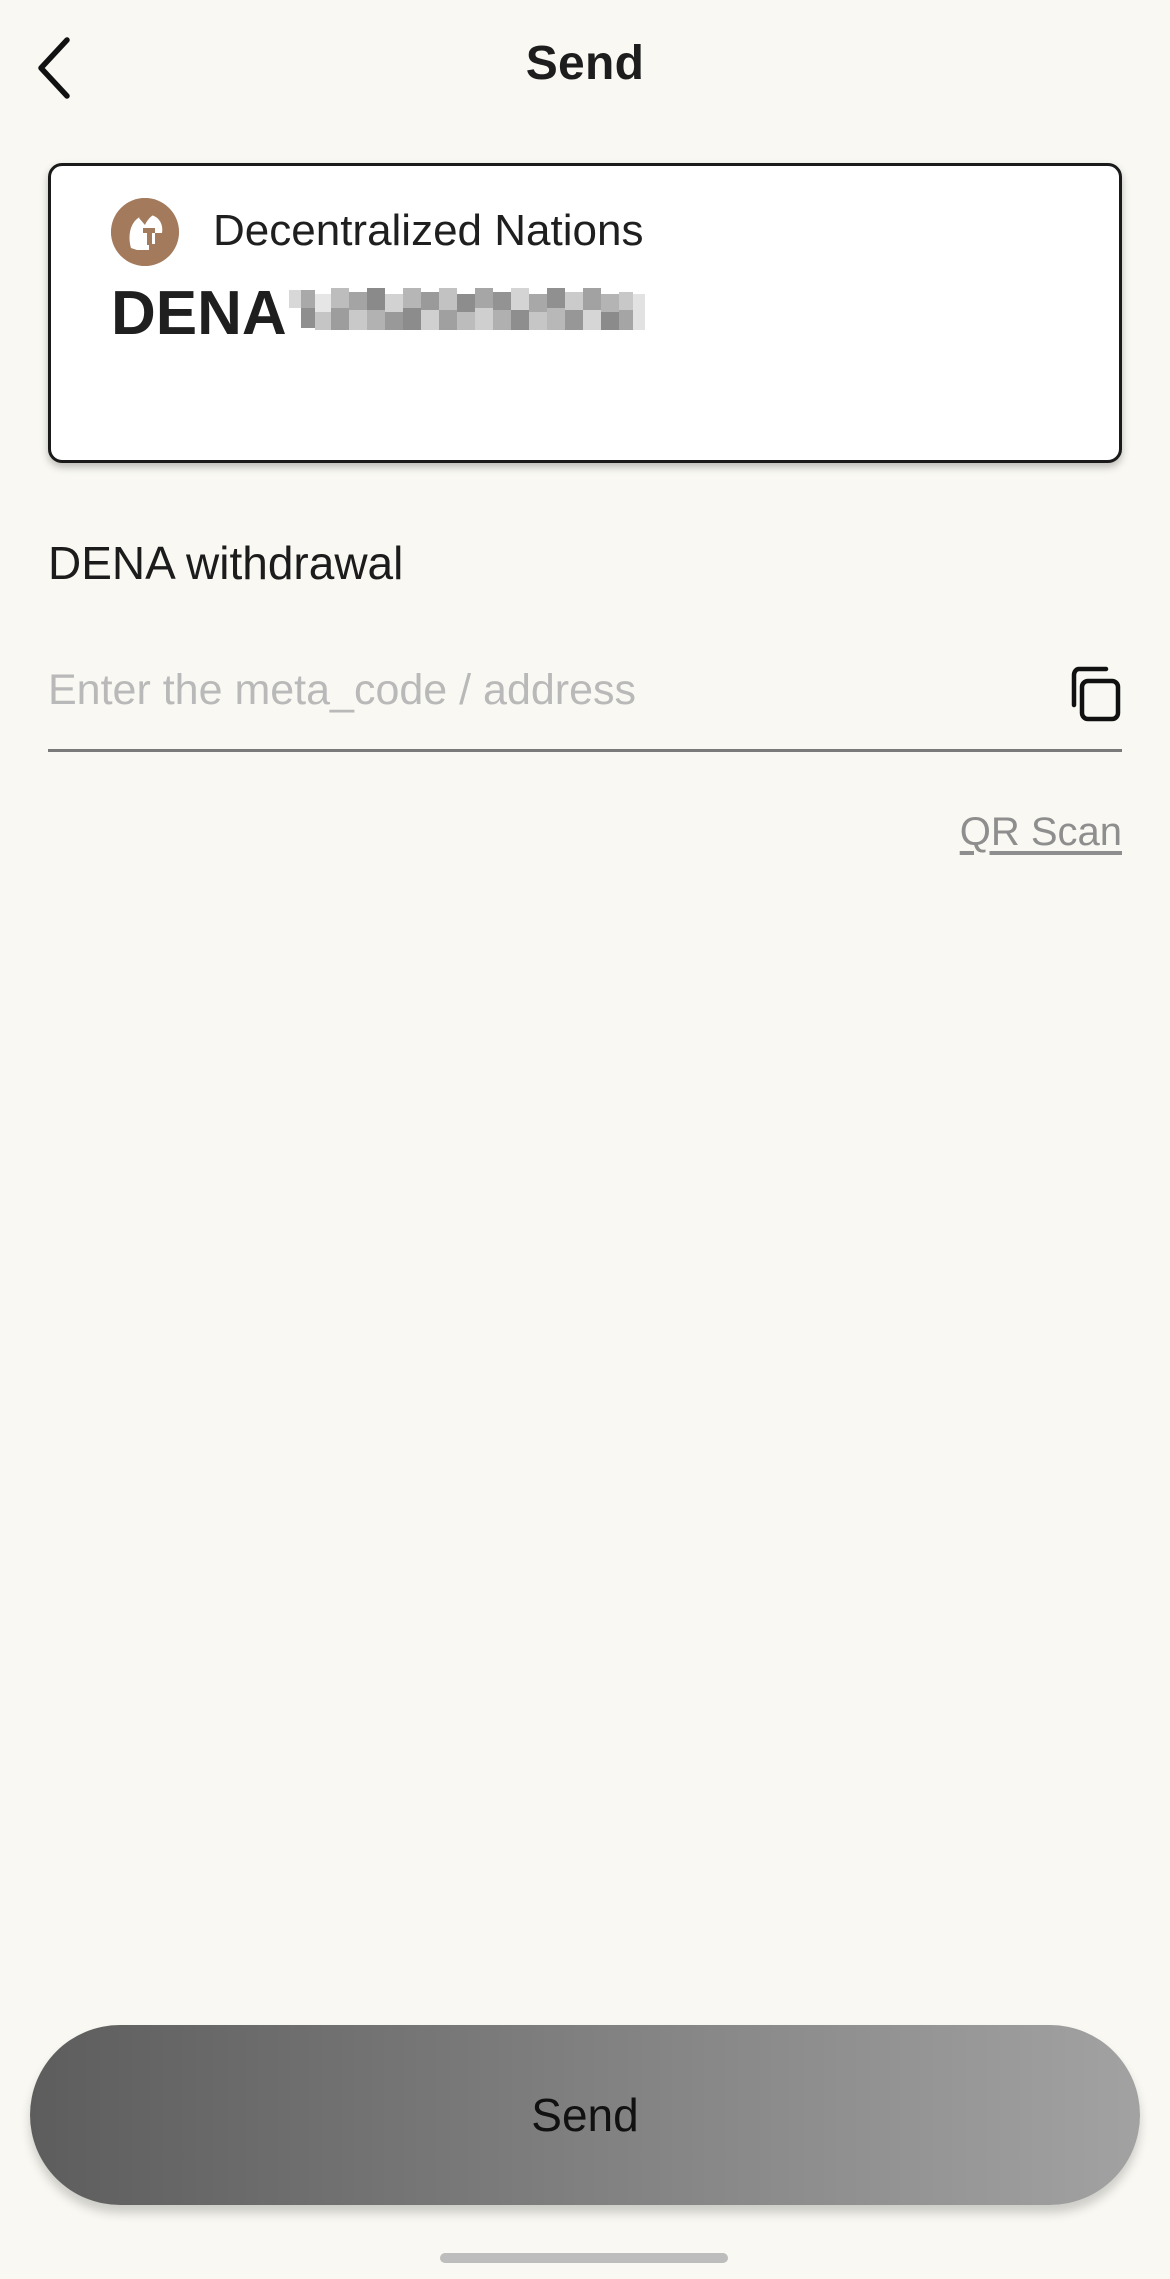 The height and width of the screenshot is (2279, 1170). I want to click on token-card: Decentralized Nations DENA, so click(585, 313).